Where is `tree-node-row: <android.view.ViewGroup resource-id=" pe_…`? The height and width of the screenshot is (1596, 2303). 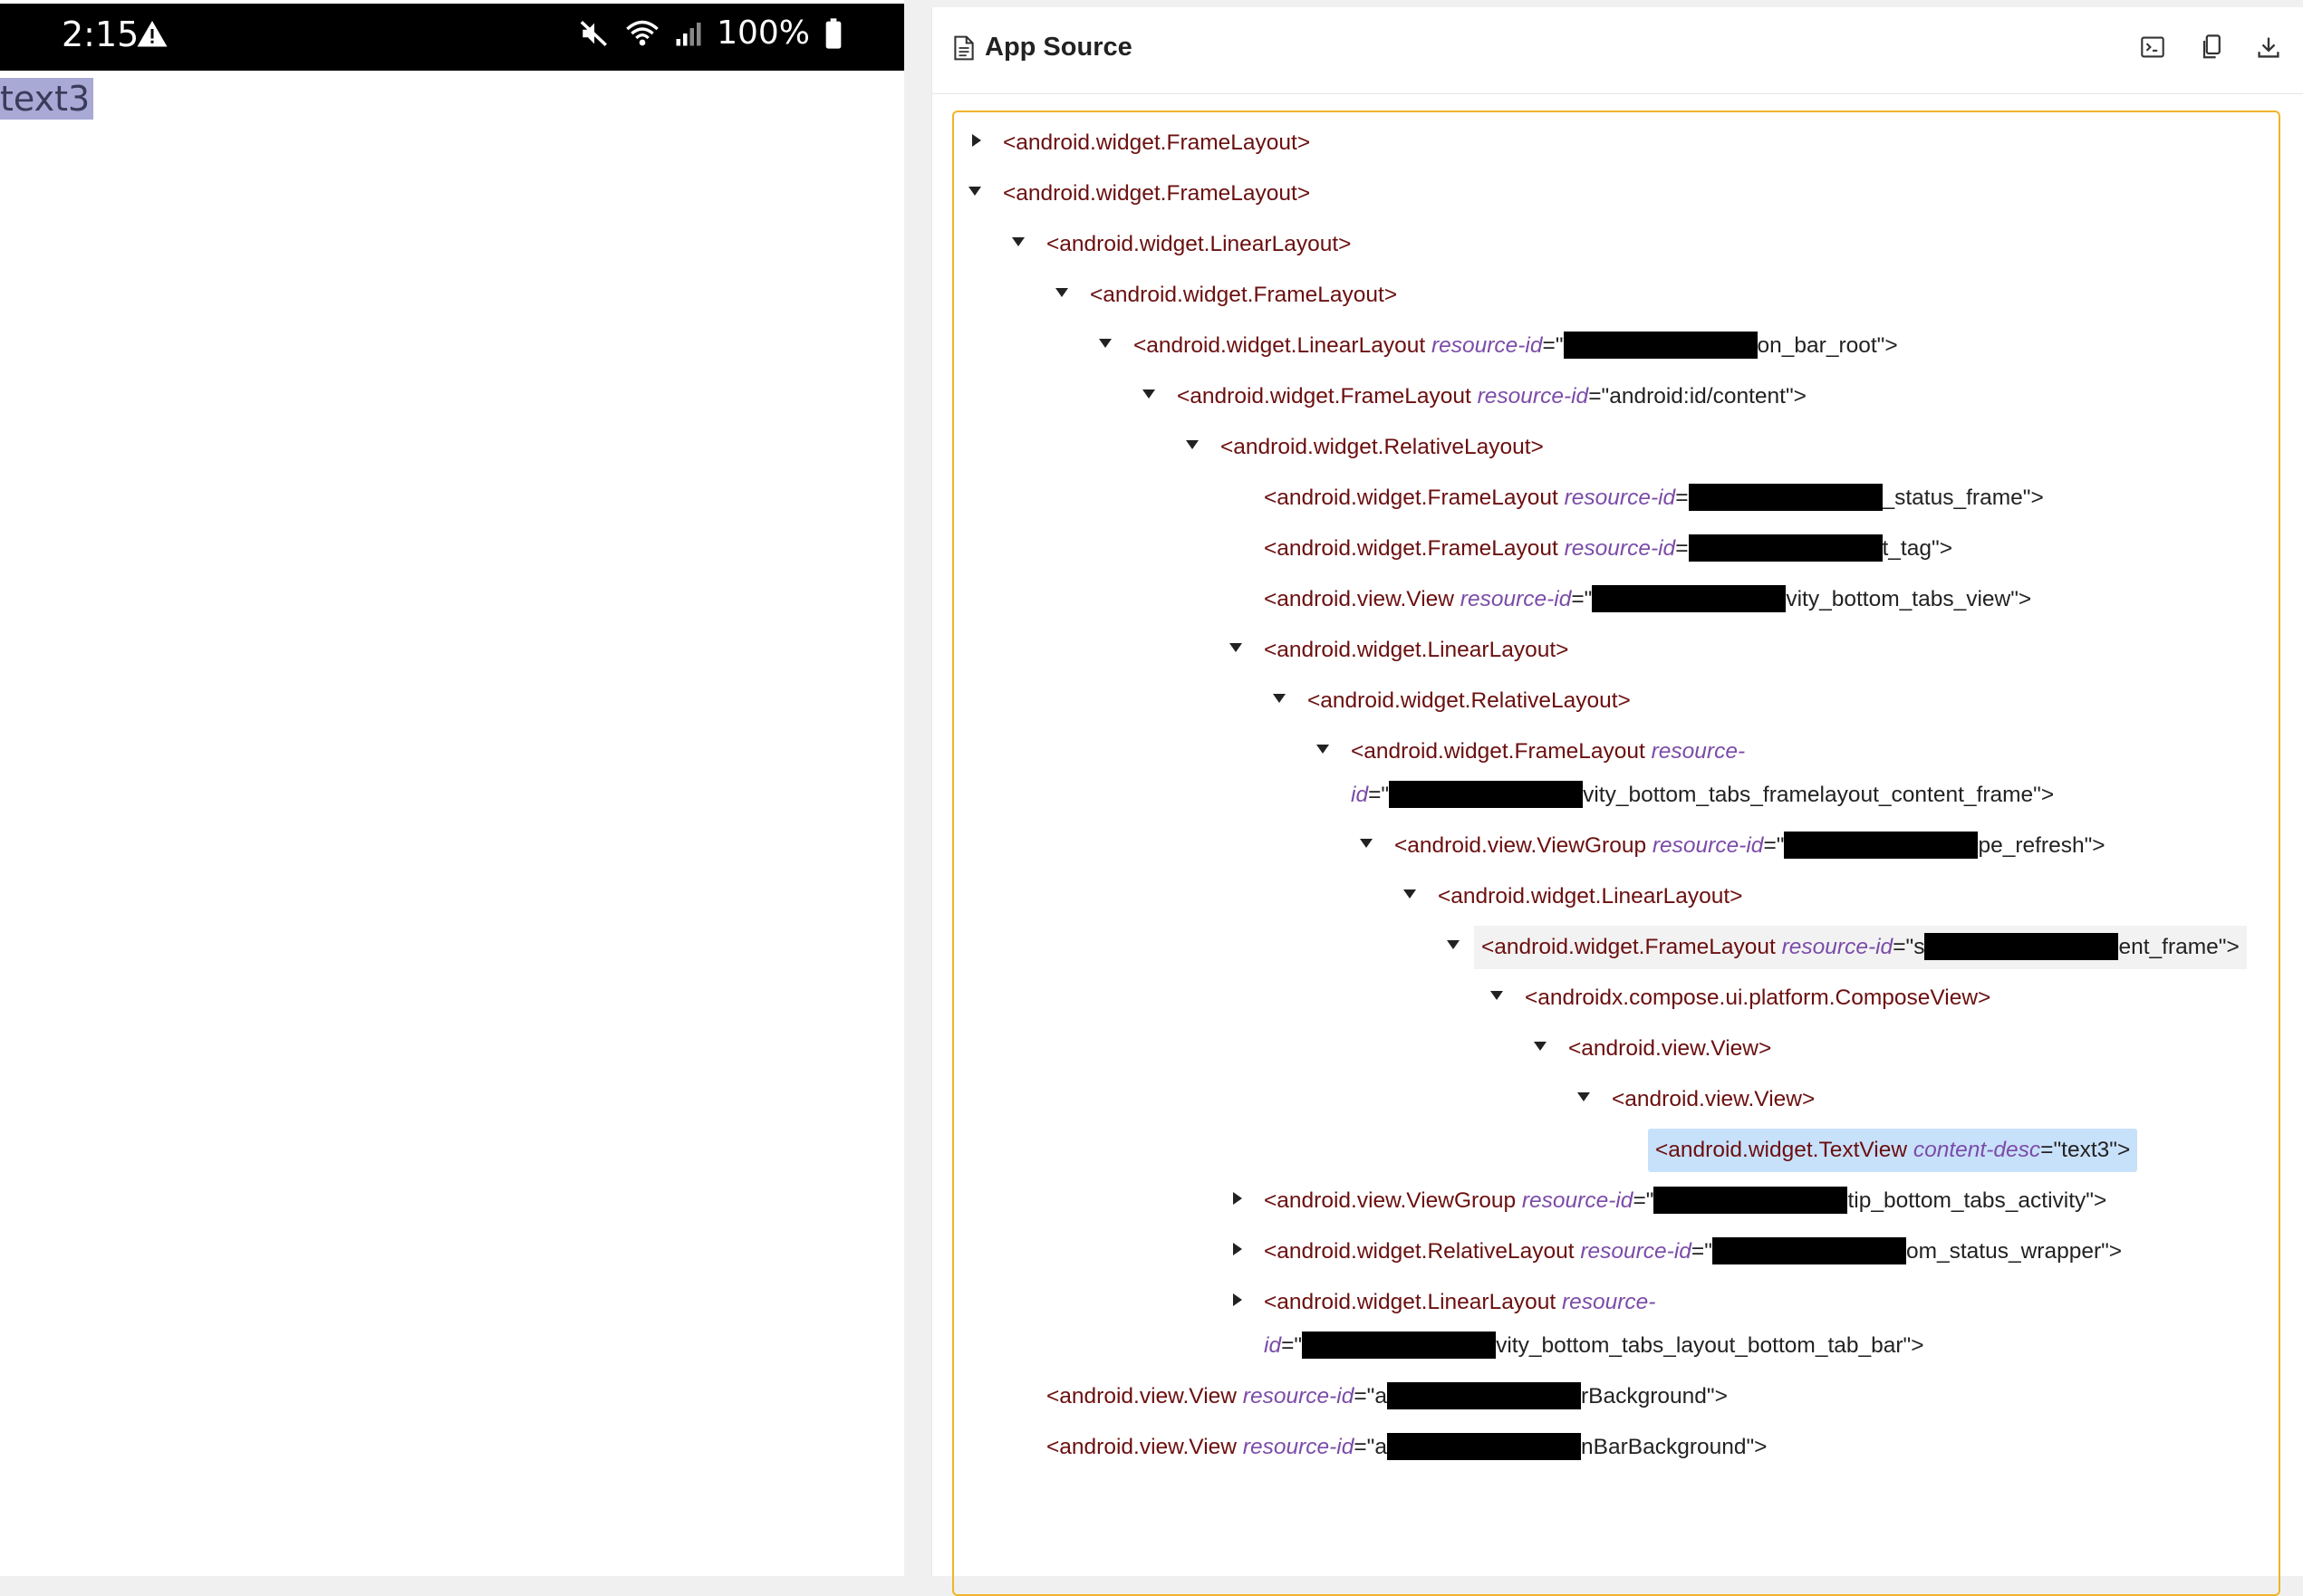
tree-node-row: <android.view.ViewGroup resource-id=" pe_… is located at coordinates (1749, 846).